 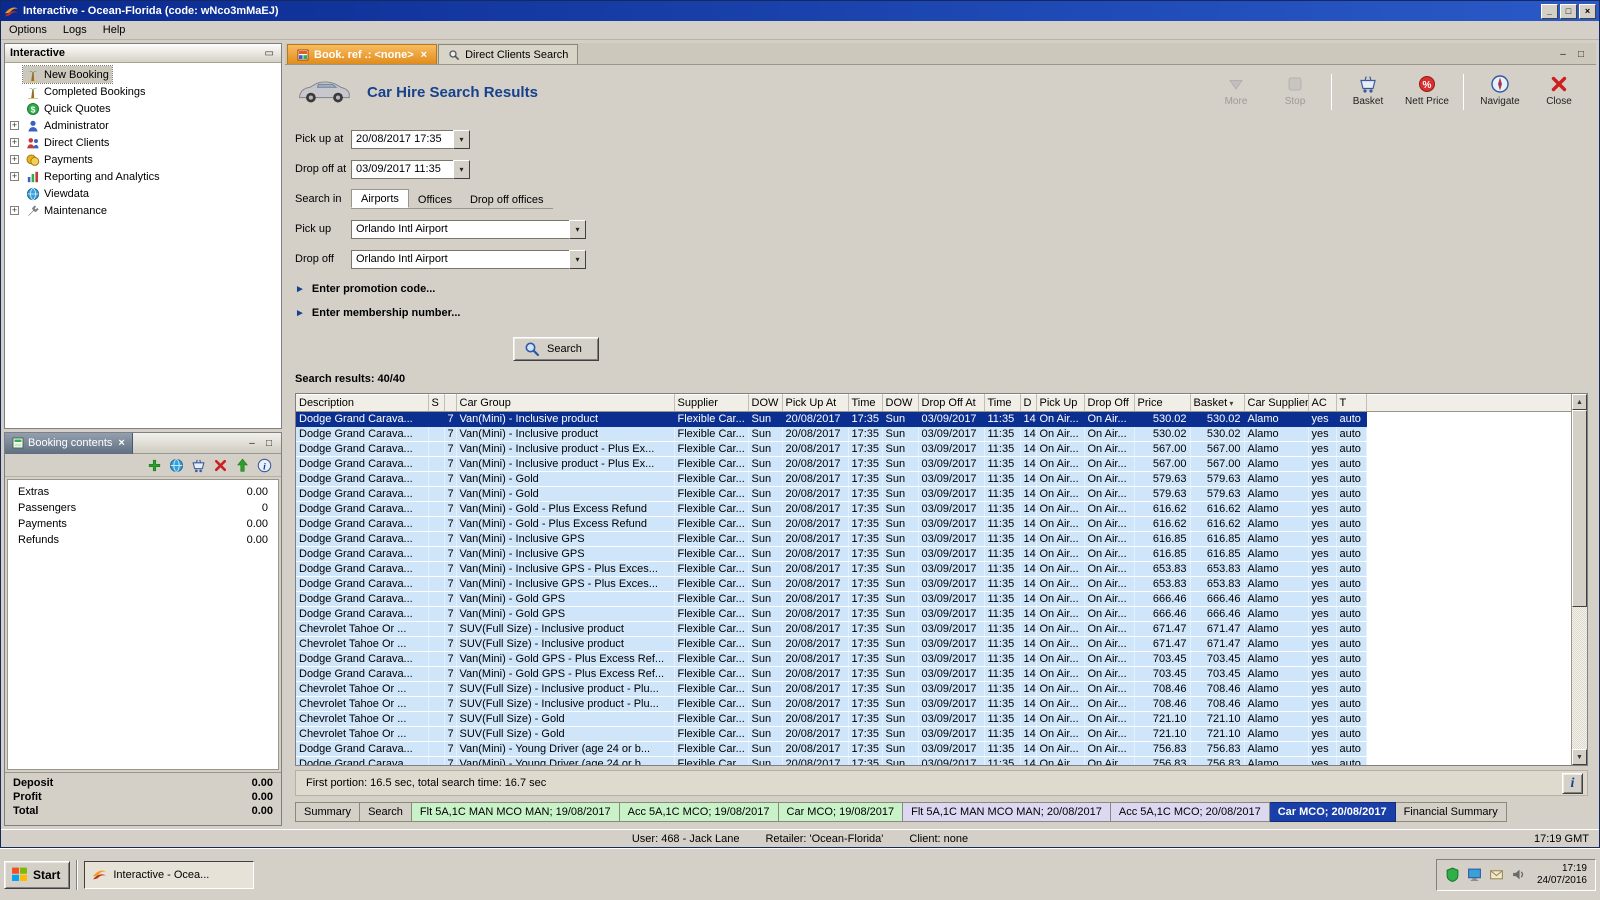 I want to click on start-button: Start, so click(x=37, y=874).